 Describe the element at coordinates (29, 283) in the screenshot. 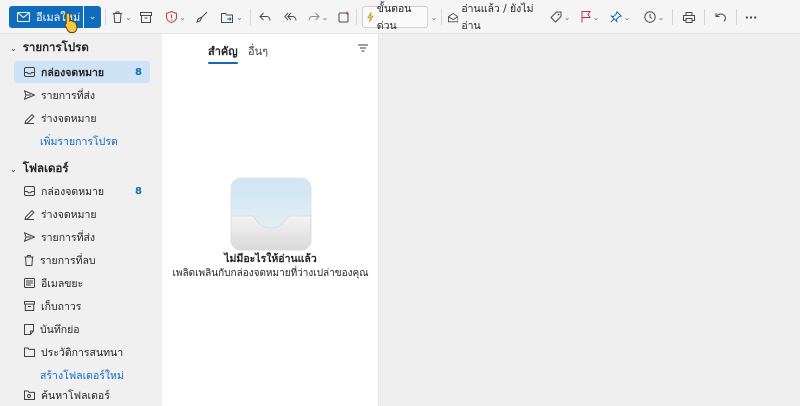

I see `junk-icon` at that location.